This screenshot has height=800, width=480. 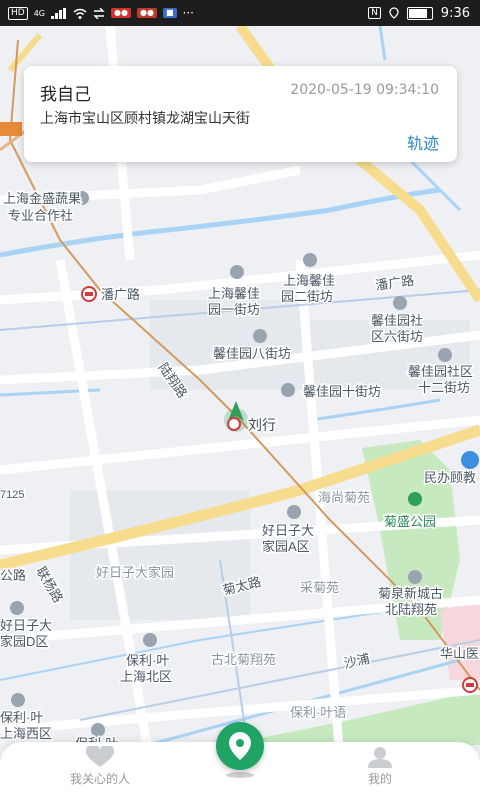 What do you see at coordinates (394, 13) in the screenshot?
I see `location-status-icon` at bounding box center [394, 13].